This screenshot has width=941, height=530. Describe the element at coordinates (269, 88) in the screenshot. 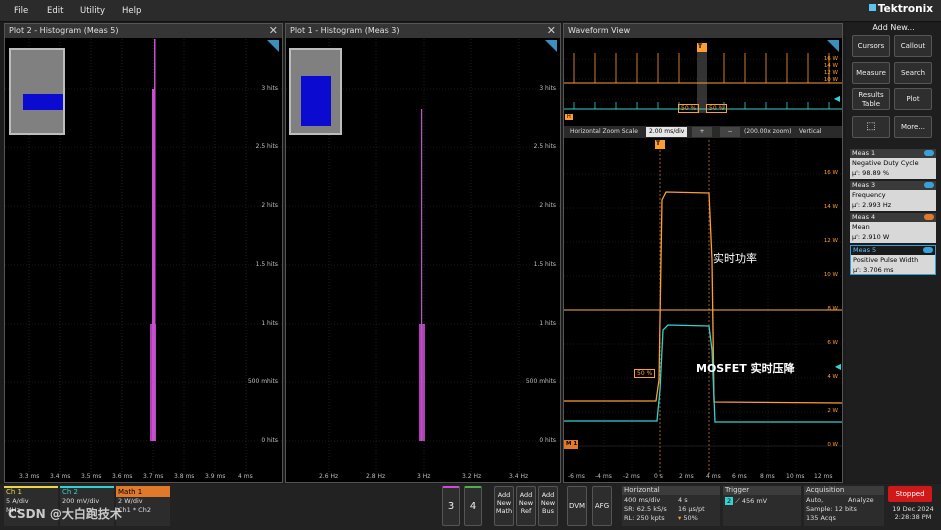

I see `plot2-ytick: 3 hits` at that location.